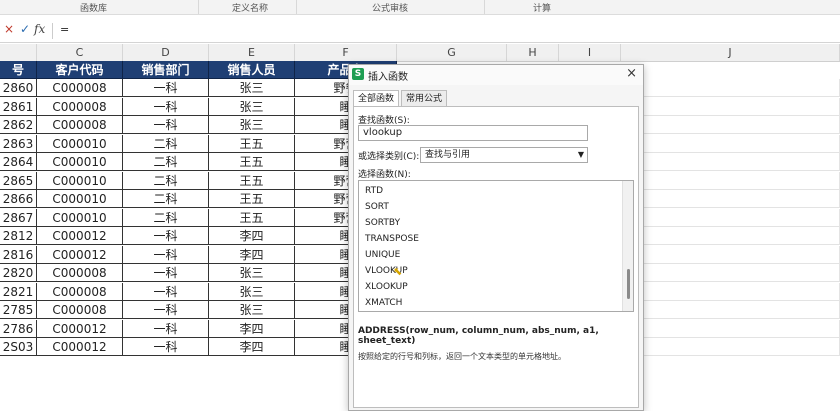  What do you see at coordinates (18, 347) in the screenshot?
I see `cell-id: 2S03` at bounding box center [18, 347].